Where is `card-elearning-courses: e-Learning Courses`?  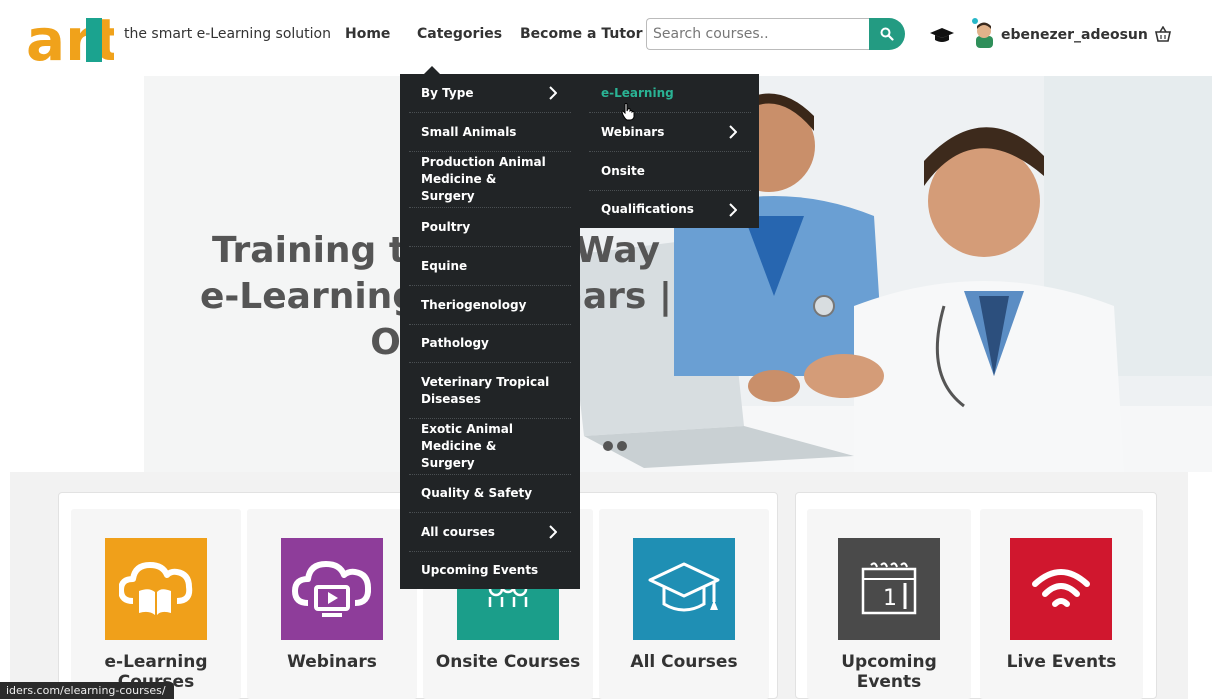
card-elearning-courses: e-Learning Courses is located at coordinates (156, 604).